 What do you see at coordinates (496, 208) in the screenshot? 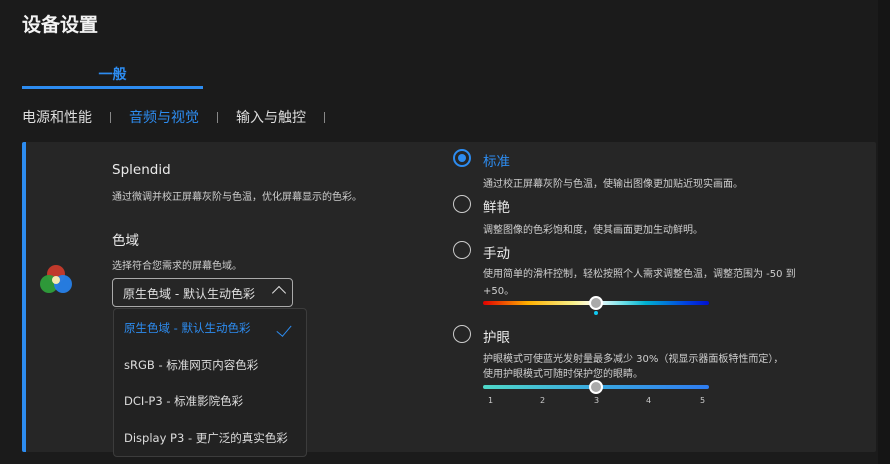
I see `mode-vivid-label: 鲜艳` at bounding box center [496, 208].